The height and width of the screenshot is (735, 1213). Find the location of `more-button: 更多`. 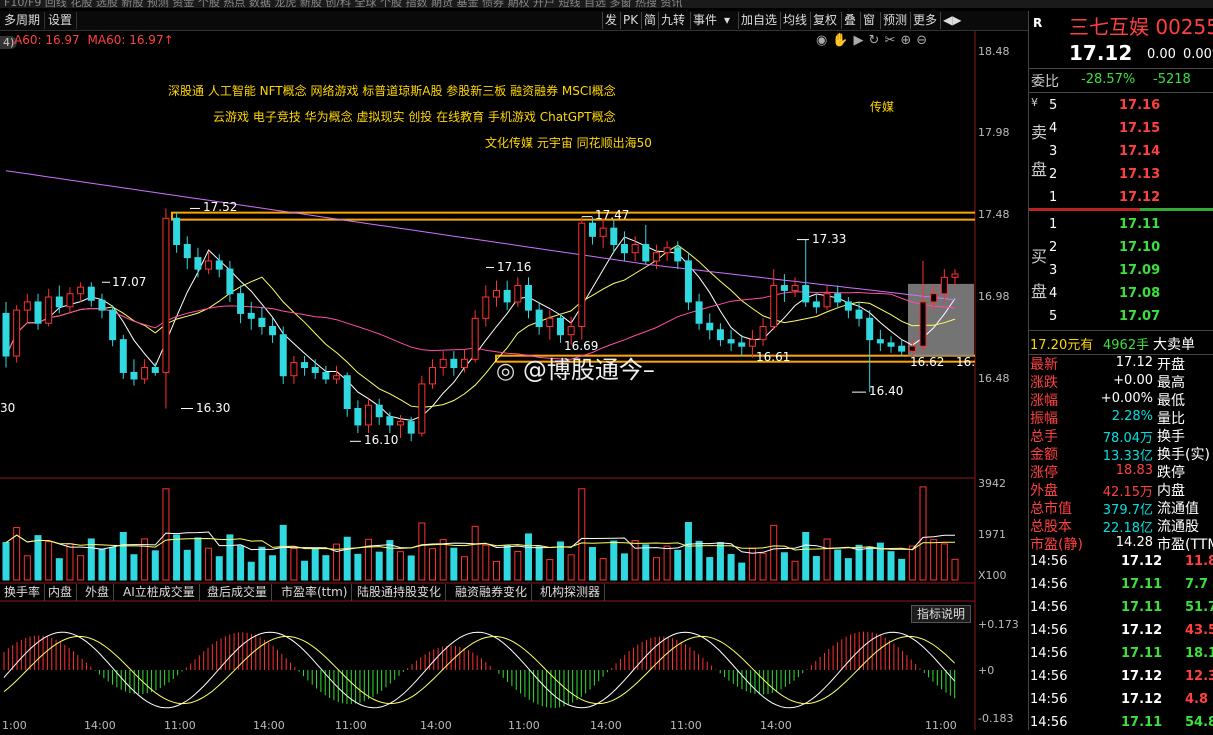

more-button: 更多 is located at coordinates (924, 20).